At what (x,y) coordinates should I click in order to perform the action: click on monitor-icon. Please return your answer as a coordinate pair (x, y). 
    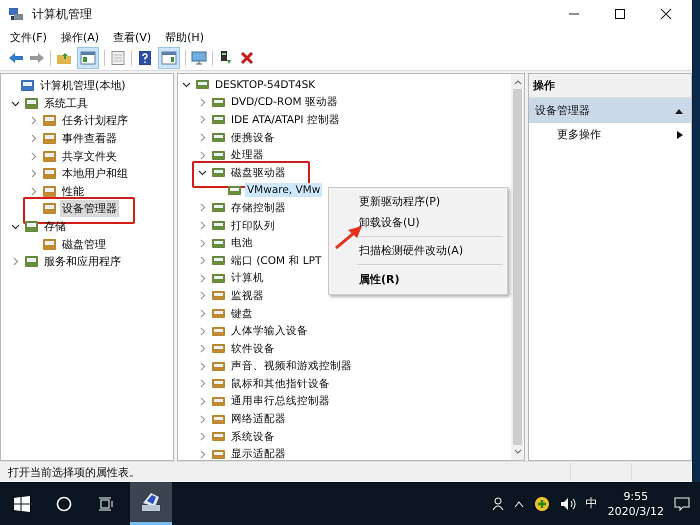
    Looking at the image, I should click on (199, 58).